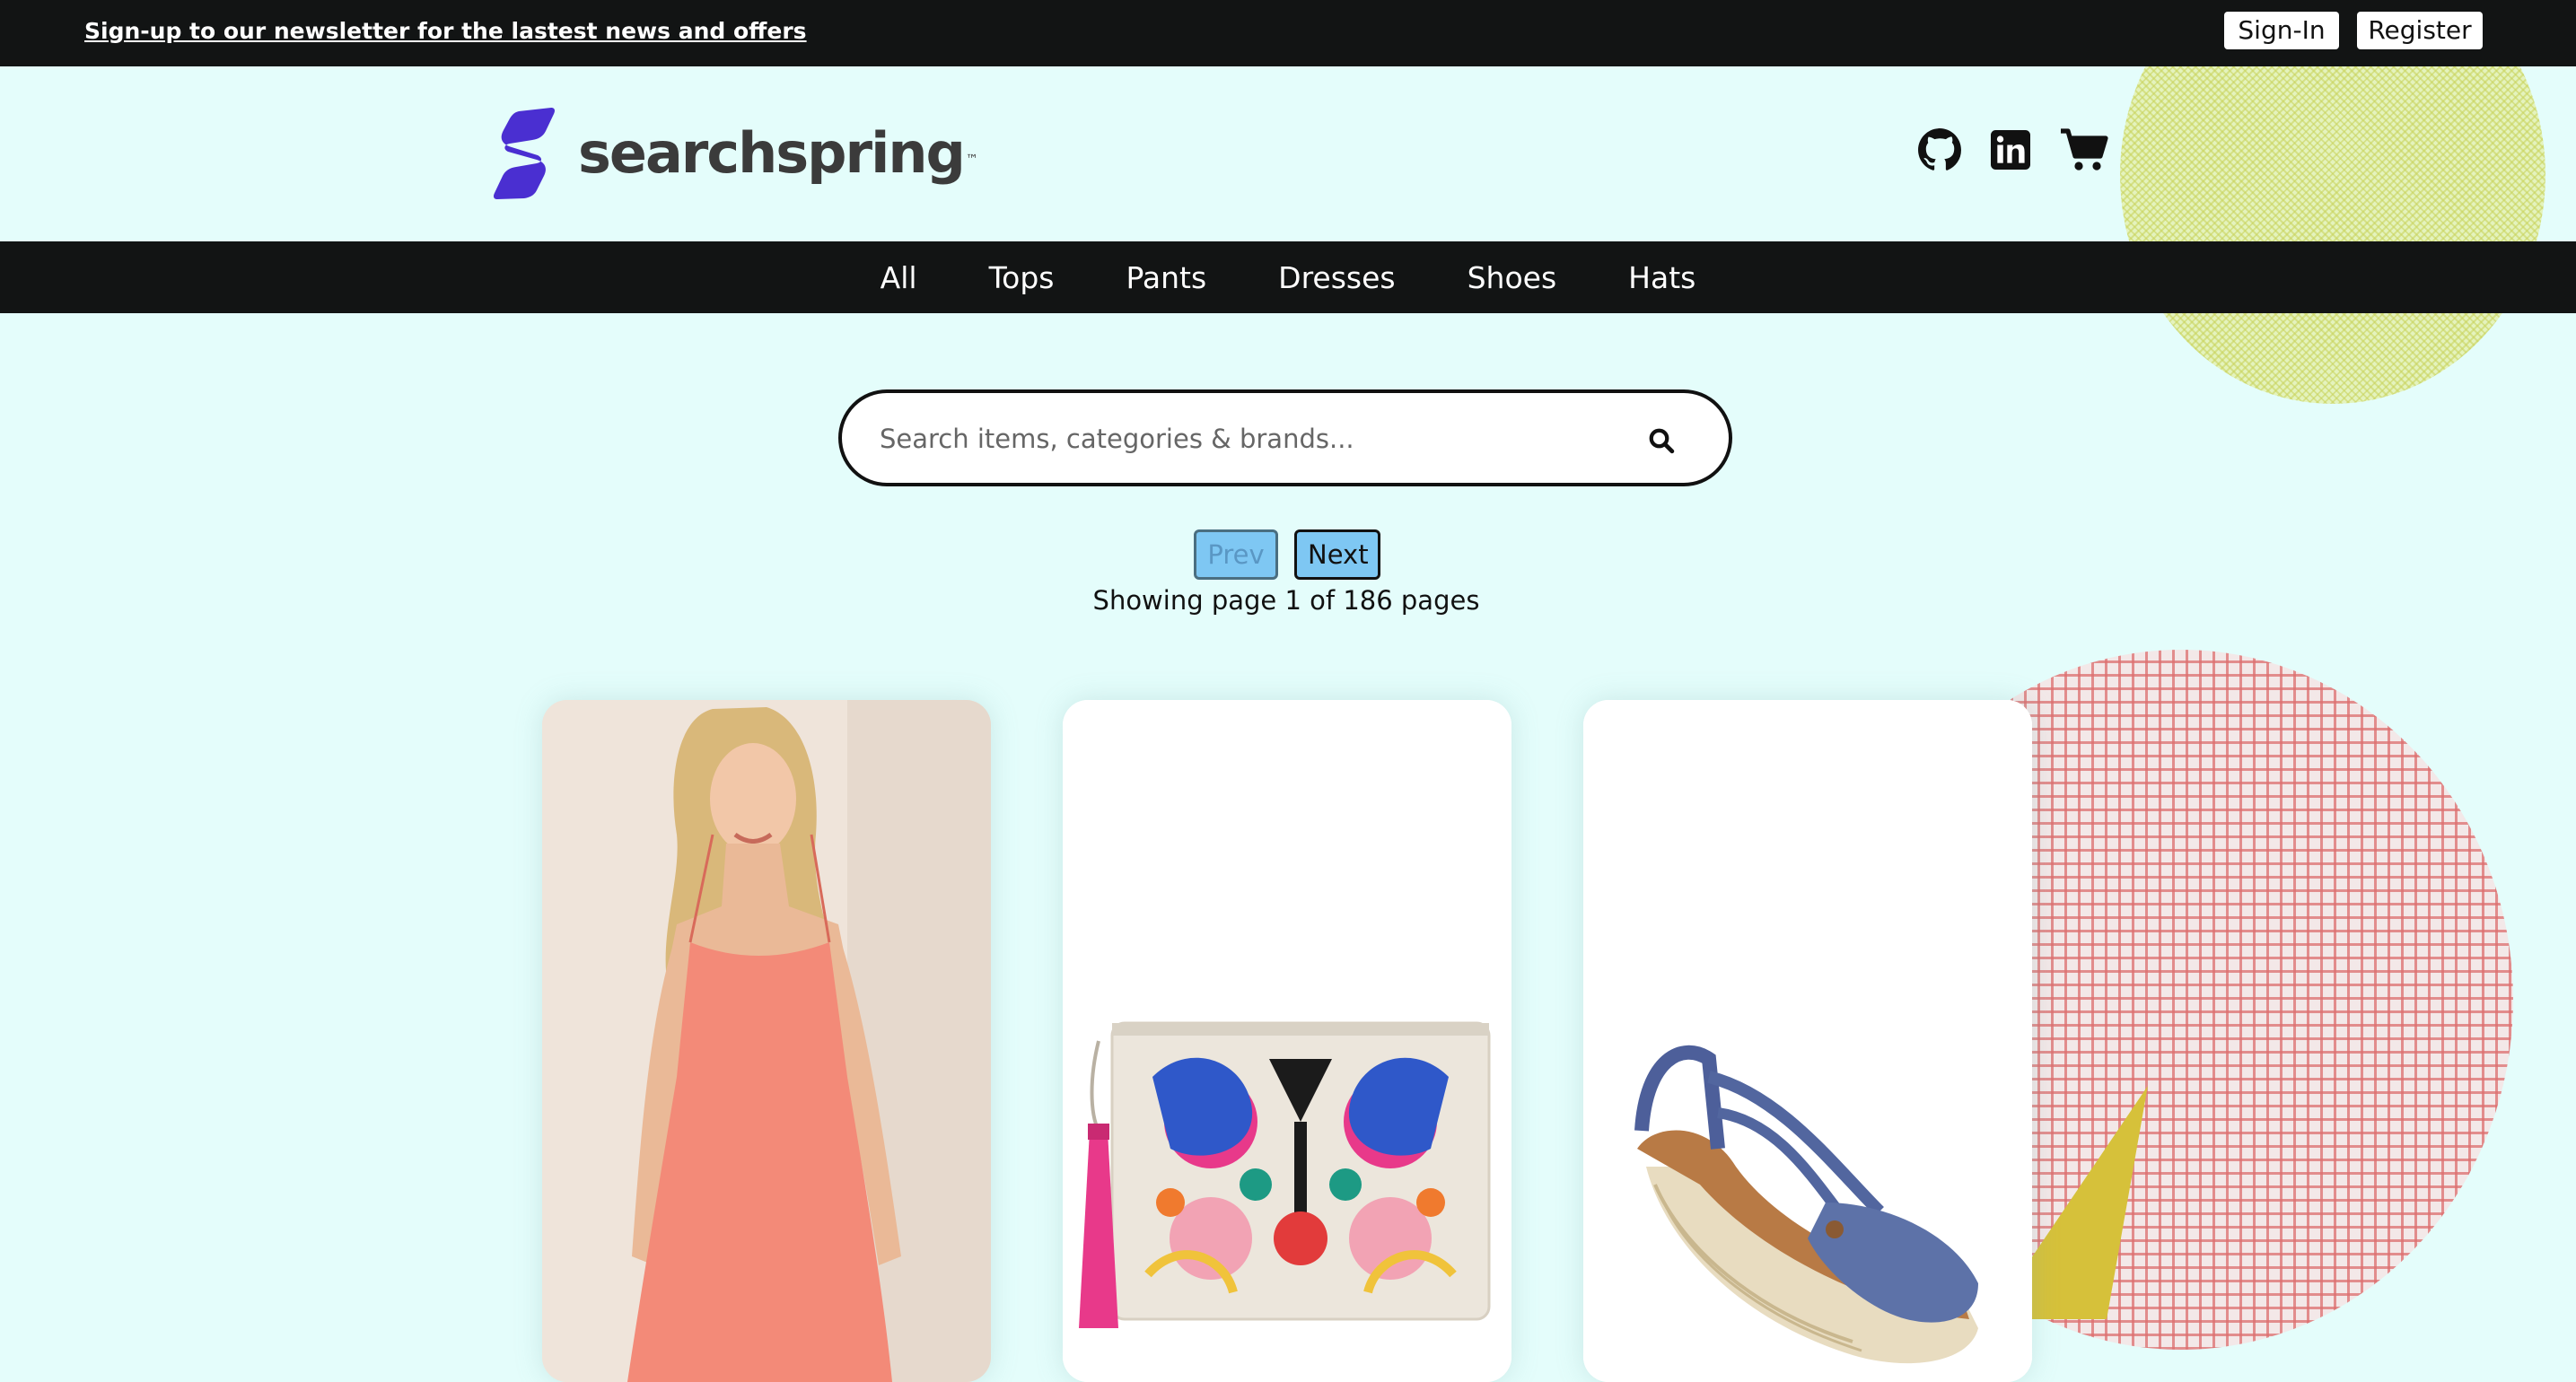 The image size is (2576, 1382). I want to click on linkedin-icon, so click(2010, 150).